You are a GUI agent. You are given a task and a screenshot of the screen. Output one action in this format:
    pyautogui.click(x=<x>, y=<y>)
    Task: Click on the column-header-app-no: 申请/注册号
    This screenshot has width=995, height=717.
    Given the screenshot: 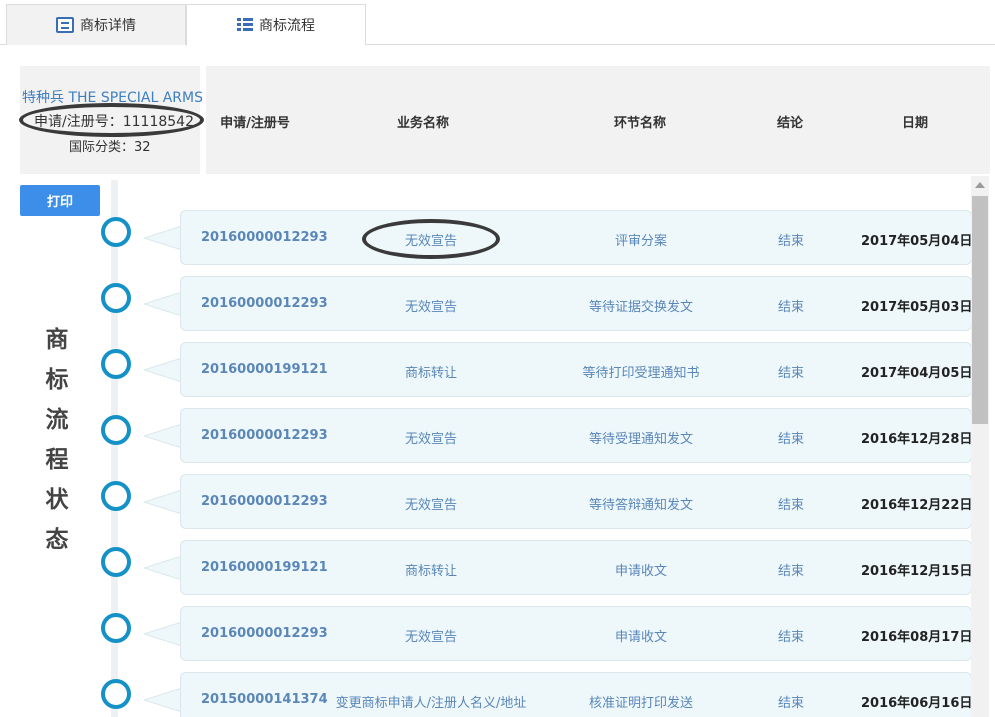 What is the action you would take?
    pyautogui.click(x=255, y=123)
    